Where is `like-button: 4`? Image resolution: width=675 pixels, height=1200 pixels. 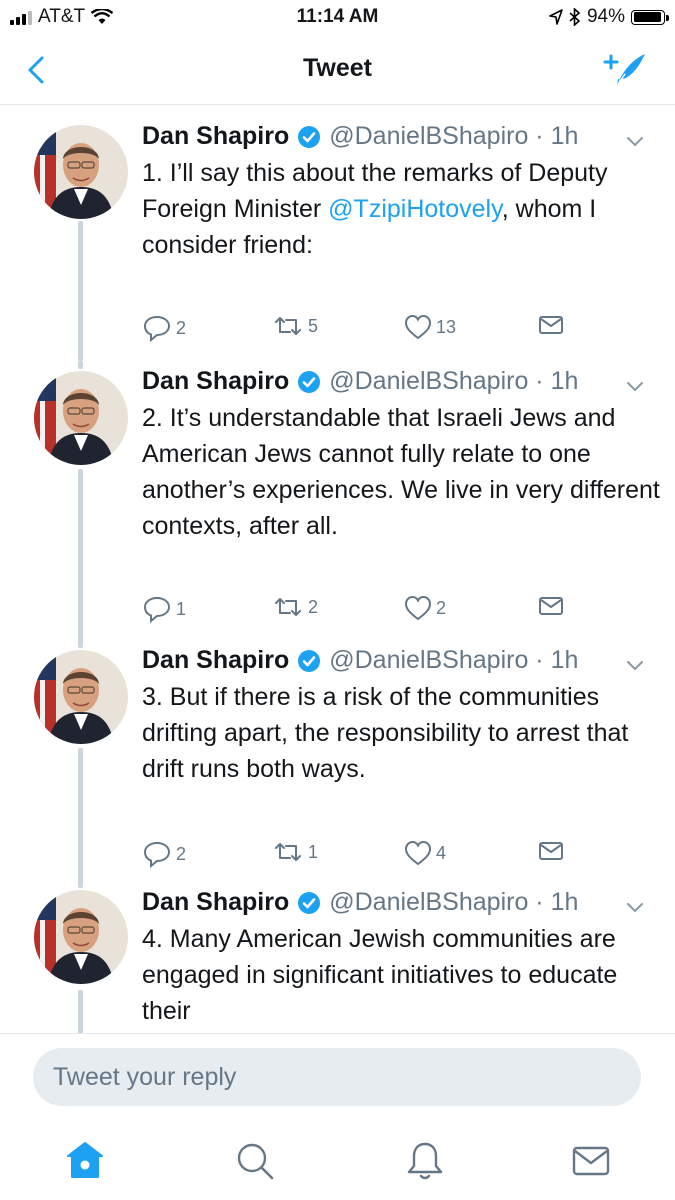 like-button: 4 is located at coordinates (425, 853).